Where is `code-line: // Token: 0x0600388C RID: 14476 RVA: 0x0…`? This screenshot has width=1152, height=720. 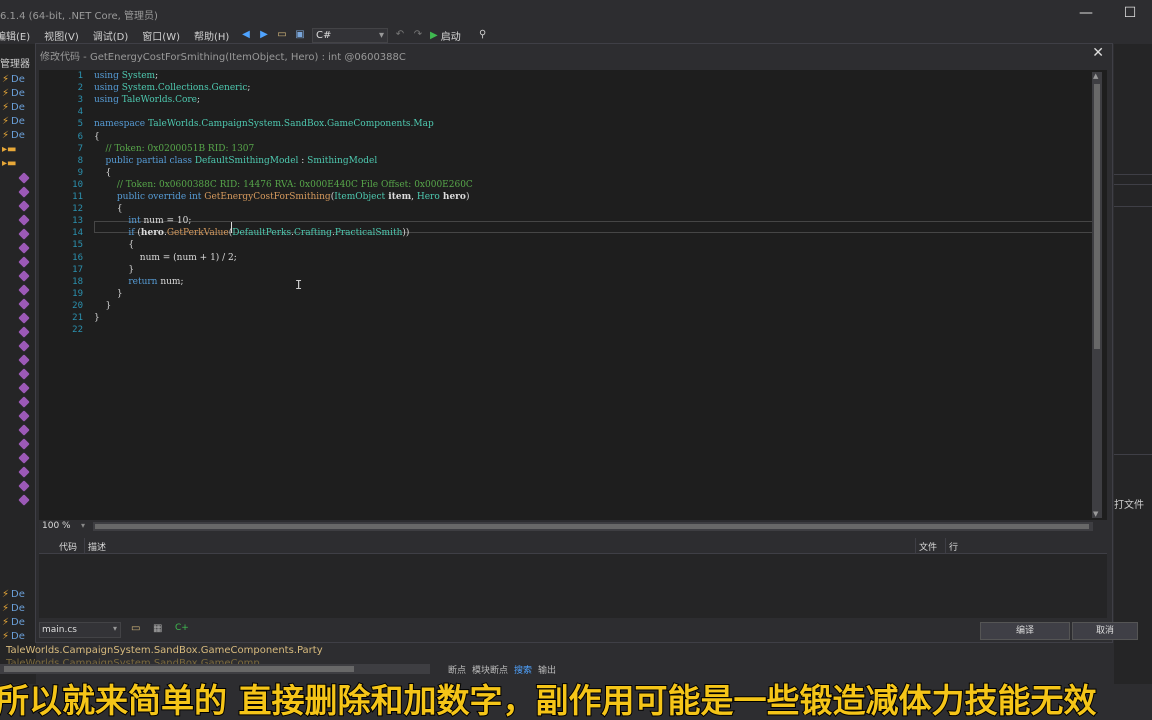 code-line: // Token: 0x0600388C RID: 14476 RVA: 0x0… is located at coordinates (283, 185).